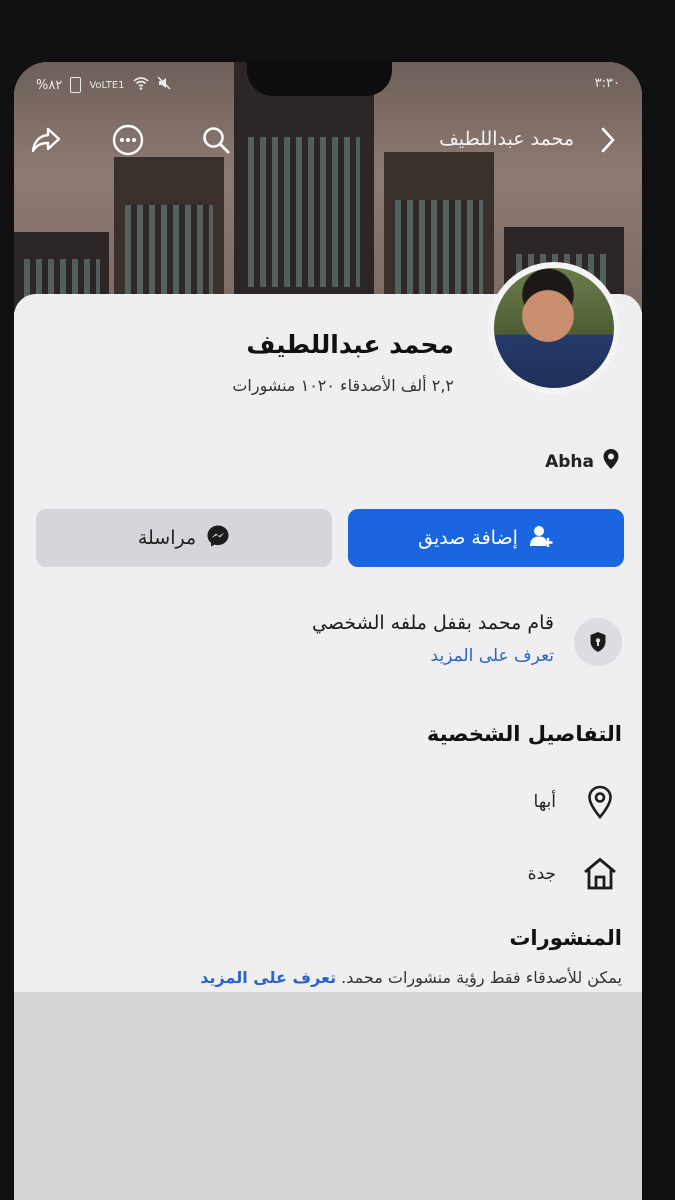  Describe the element at coordinates (328, 142) in the screenshot. I see `top-bar: محمد عبداللطيف` at that location.